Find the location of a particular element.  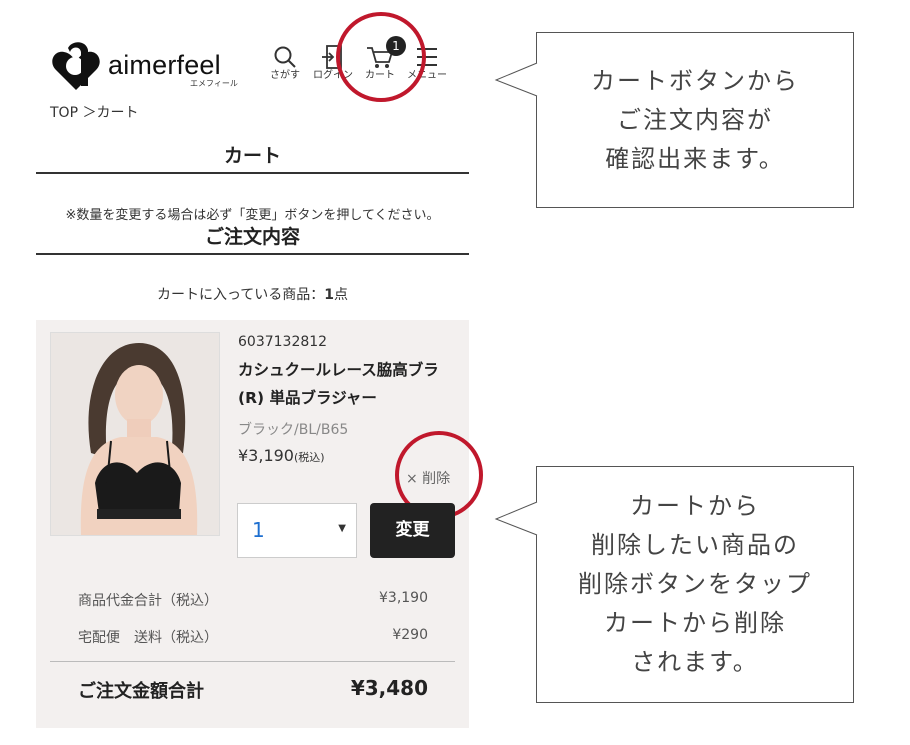

callout-delete-info: カートから 削除したい商品の 削除ボタンをタップ カートから削除 されます。 is located at coordinates (695, 584).